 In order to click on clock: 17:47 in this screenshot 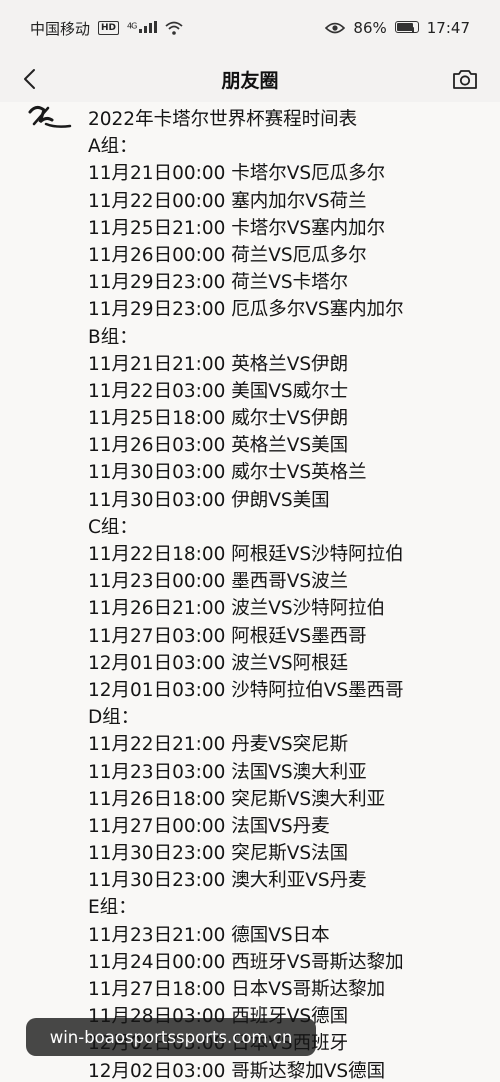, I will do `click(448, 28)`.